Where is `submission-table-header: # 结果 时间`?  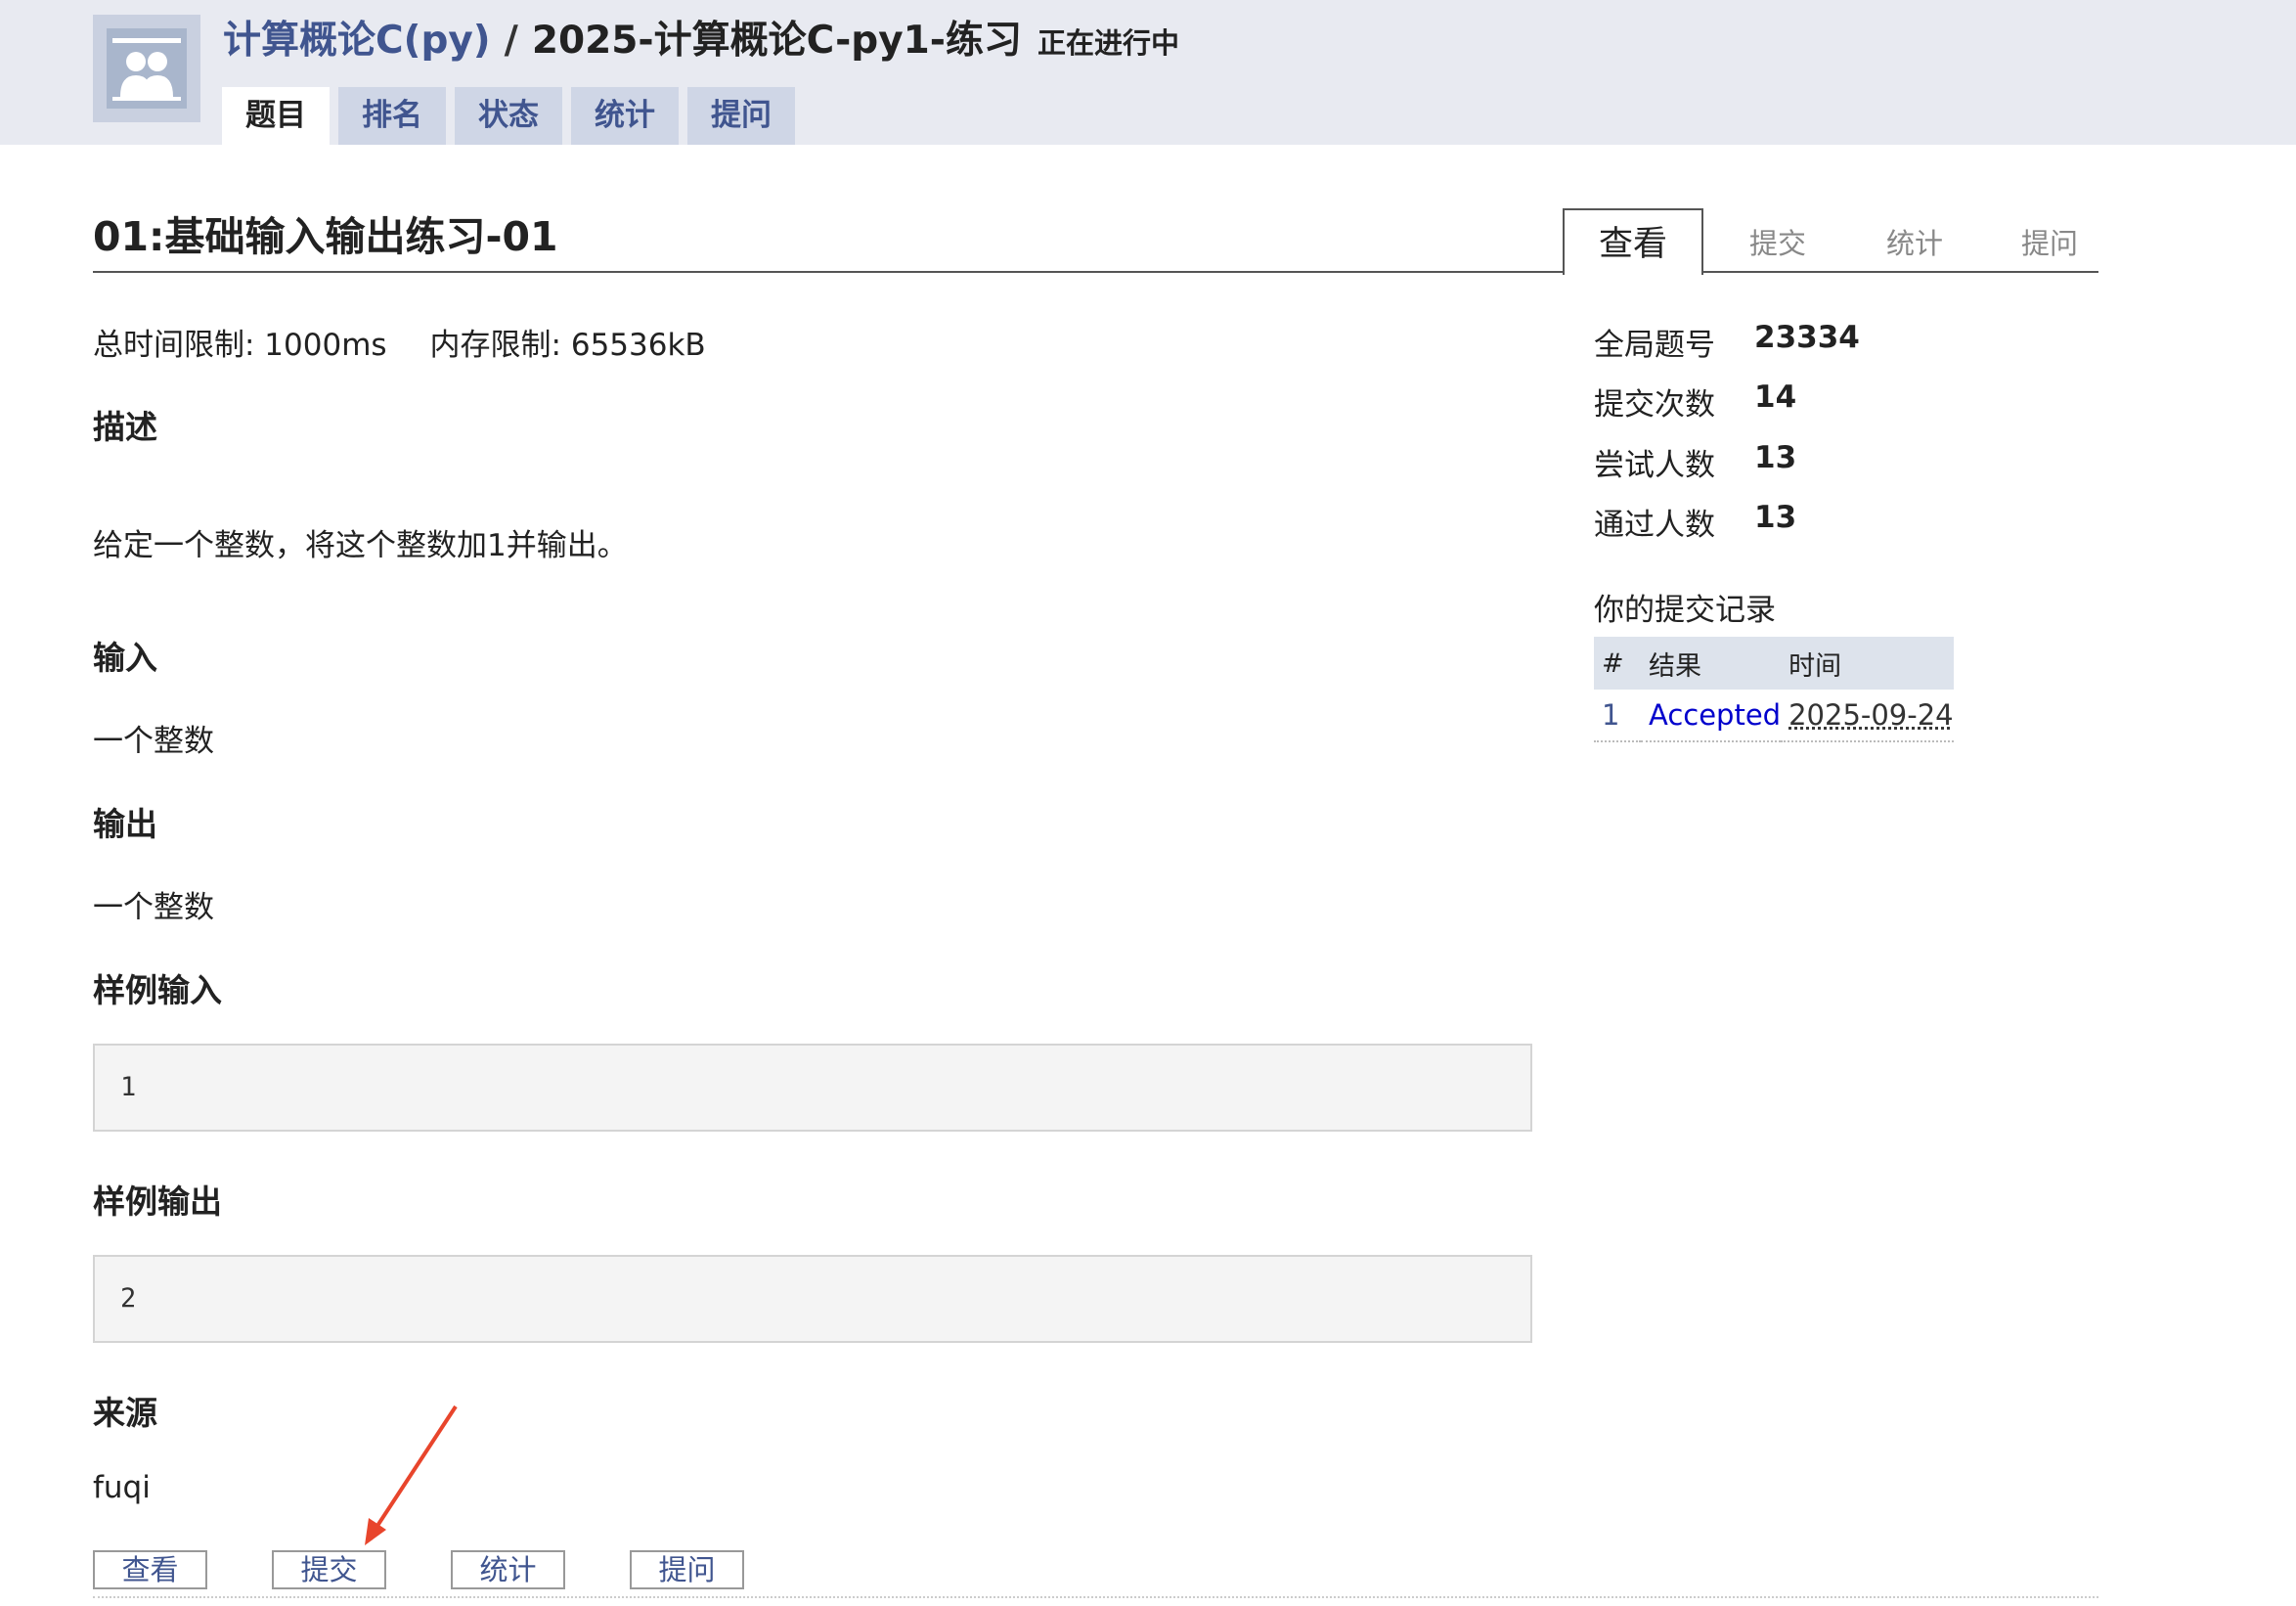
submission-table-header: # 结果 时间 is located at coordinates (1774, 663).